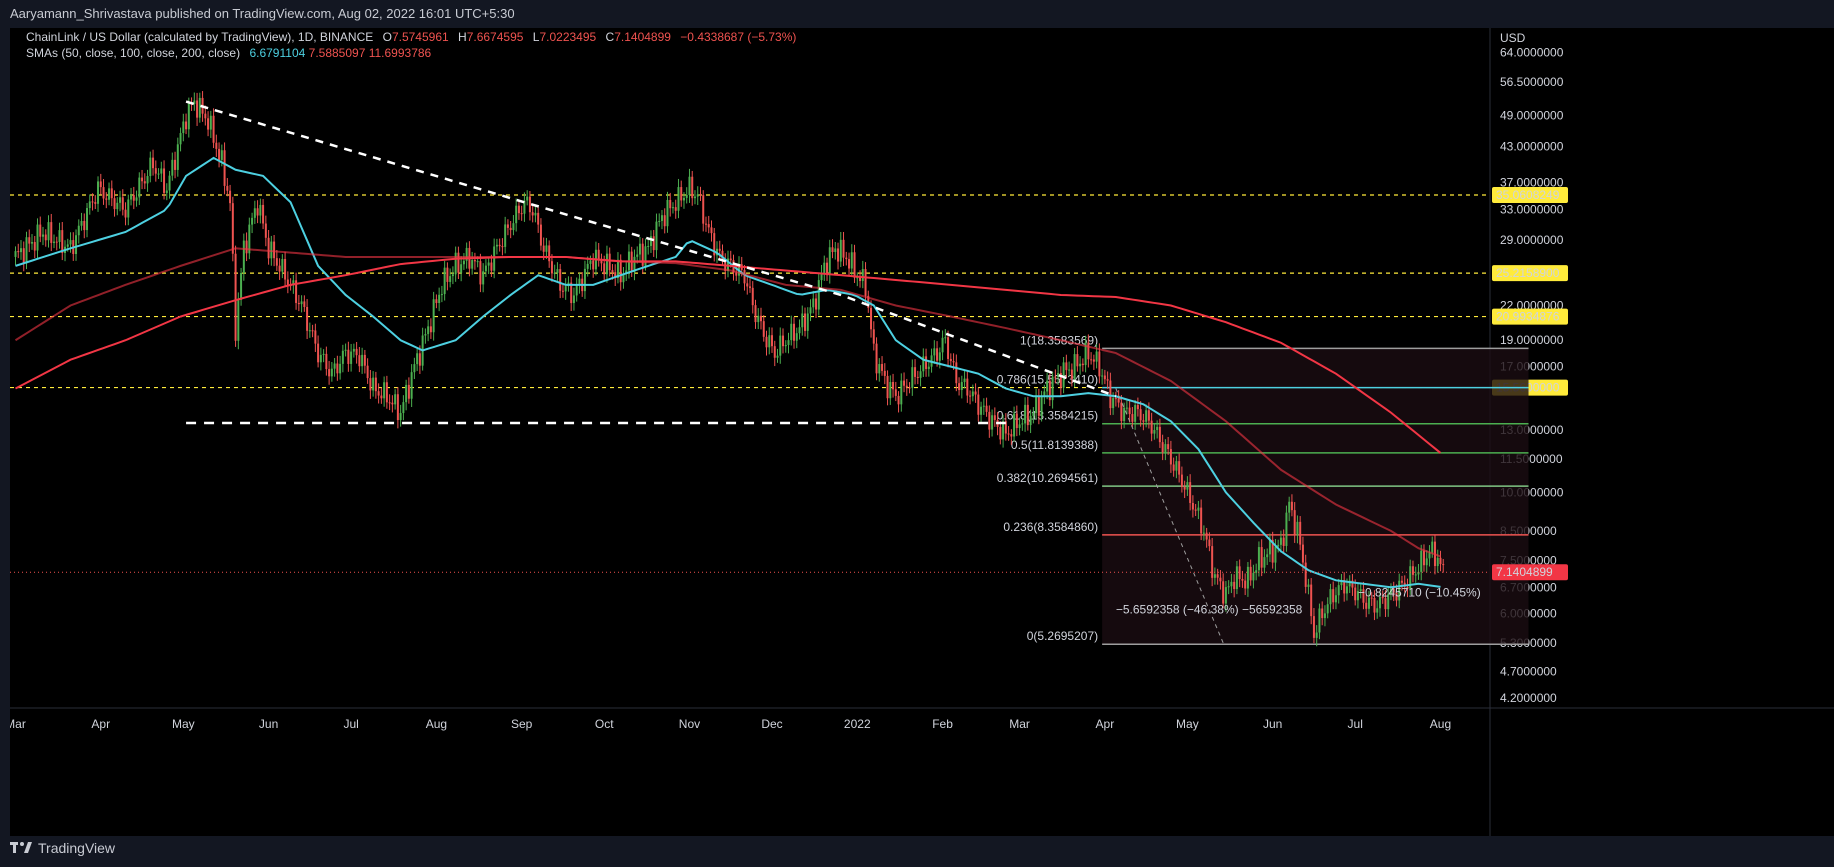 The image size is (1834, 867). What do you see at coordinates (1528, 273) in the screenshot?
I see `key-level-label: 25.2158900` at bounding box center [1528, 273].